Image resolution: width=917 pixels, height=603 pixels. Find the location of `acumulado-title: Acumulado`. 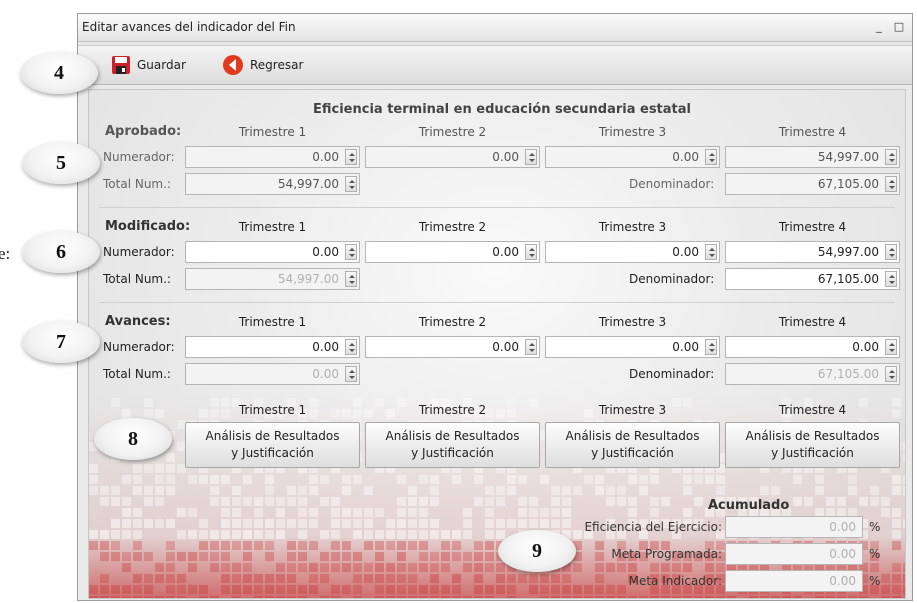

acumulado-title: Acumulado is located at coordinates (749, 505).